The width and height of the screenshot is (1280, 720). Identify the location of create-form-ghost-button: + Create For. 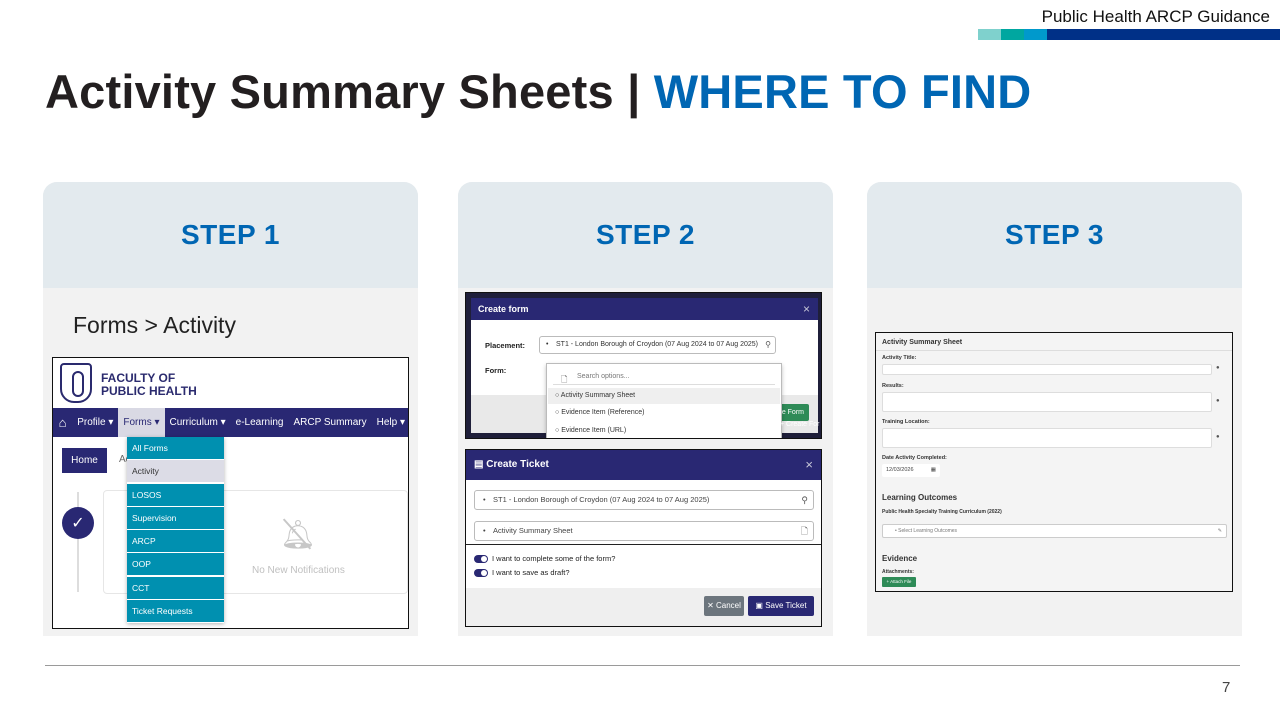
(800, 424).